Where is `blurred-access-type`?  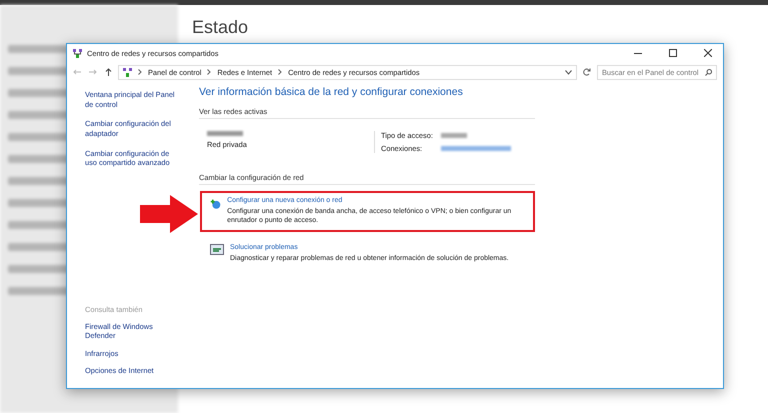 blurred-access-type is located at coordinates (454, 135).